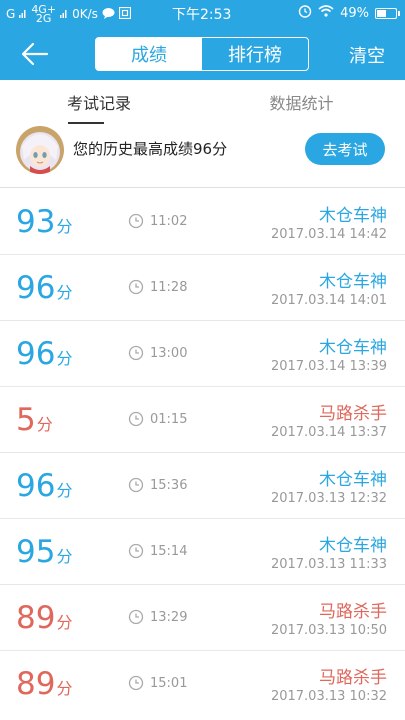 The image size is (405, 720). I want to click on arrow-left-icon, so click(35, 54).